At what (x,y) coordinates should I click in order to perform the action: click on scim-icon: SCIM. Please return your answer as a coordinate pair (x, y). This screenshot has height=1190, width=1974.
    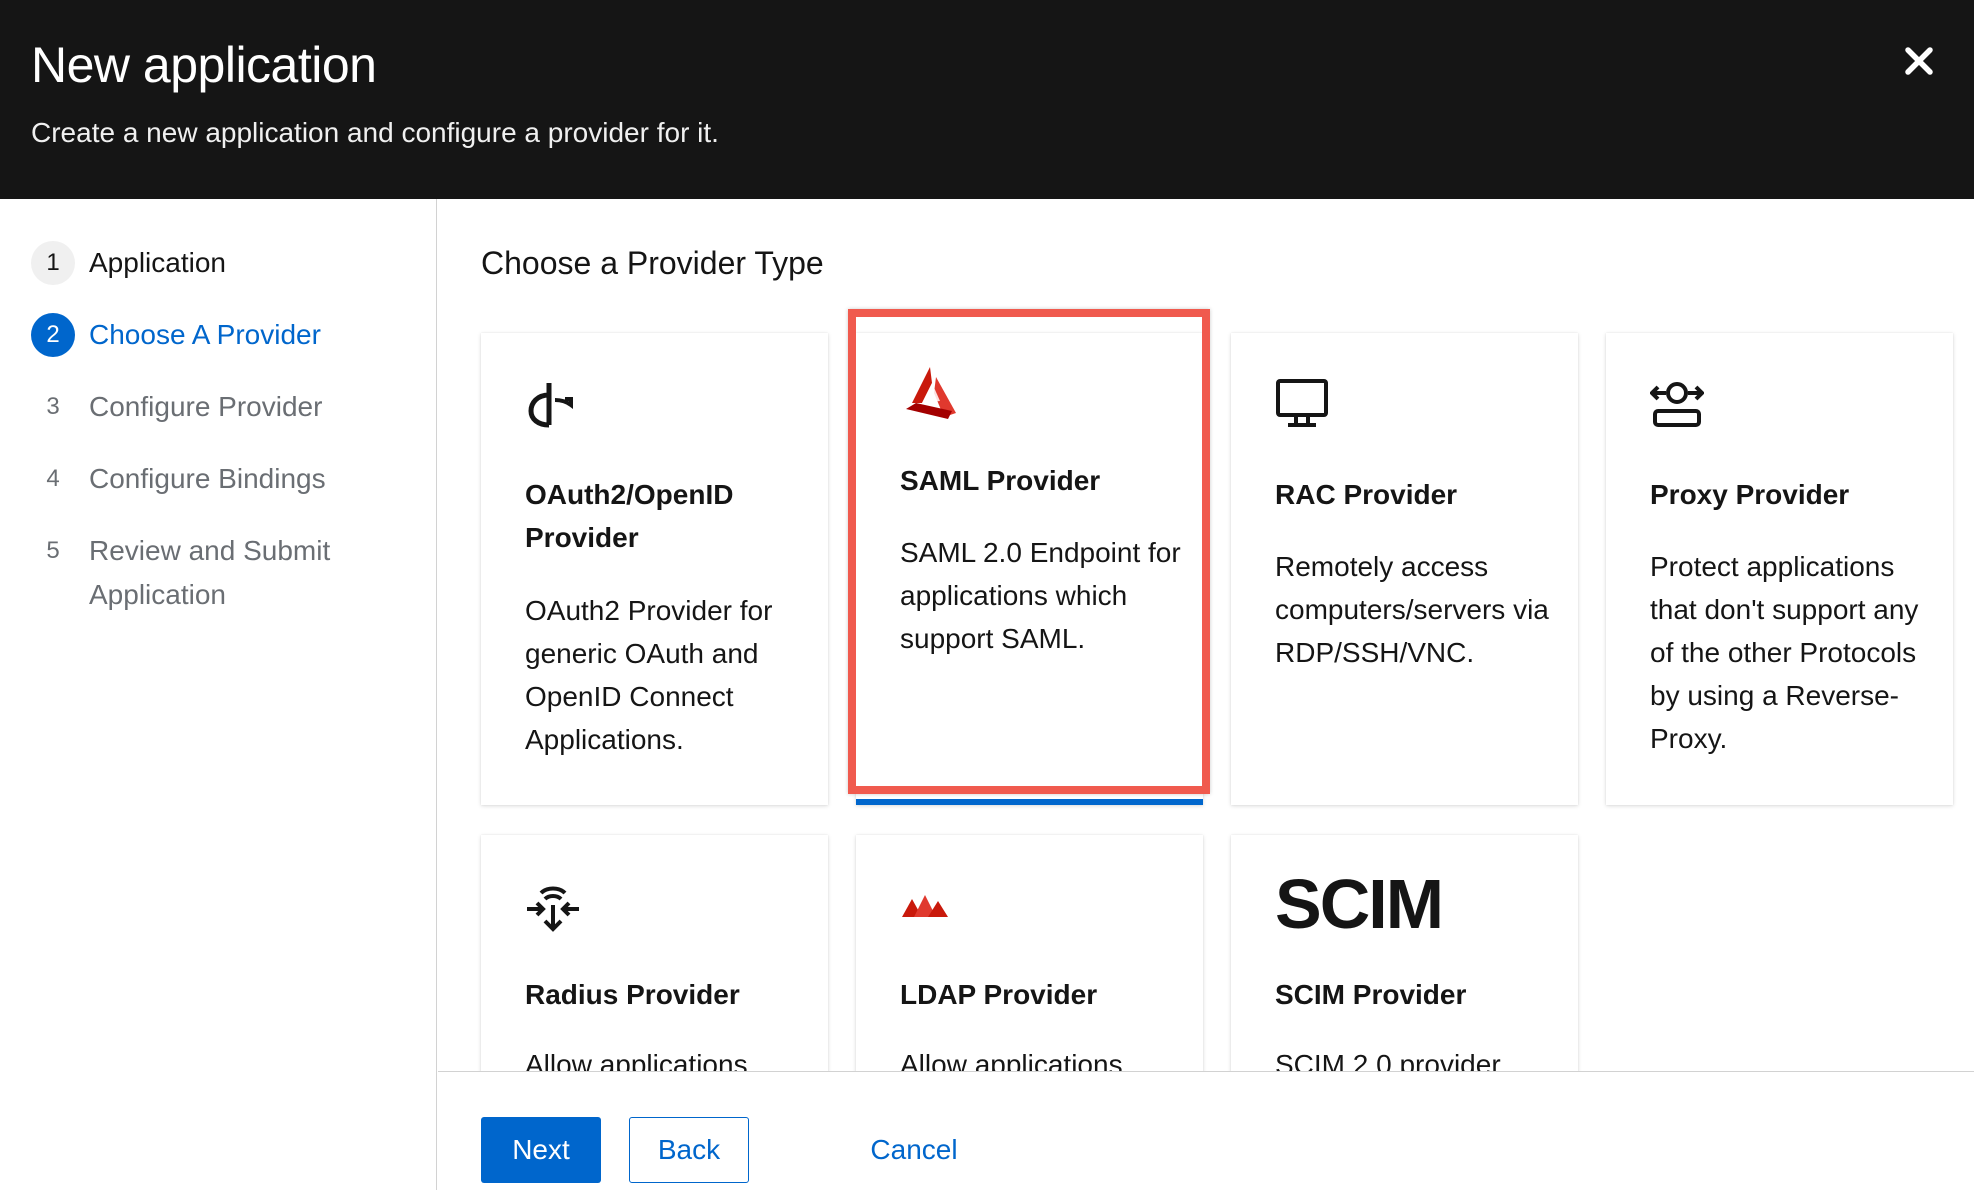
    Looking at the image, I should click on (1359, 904).